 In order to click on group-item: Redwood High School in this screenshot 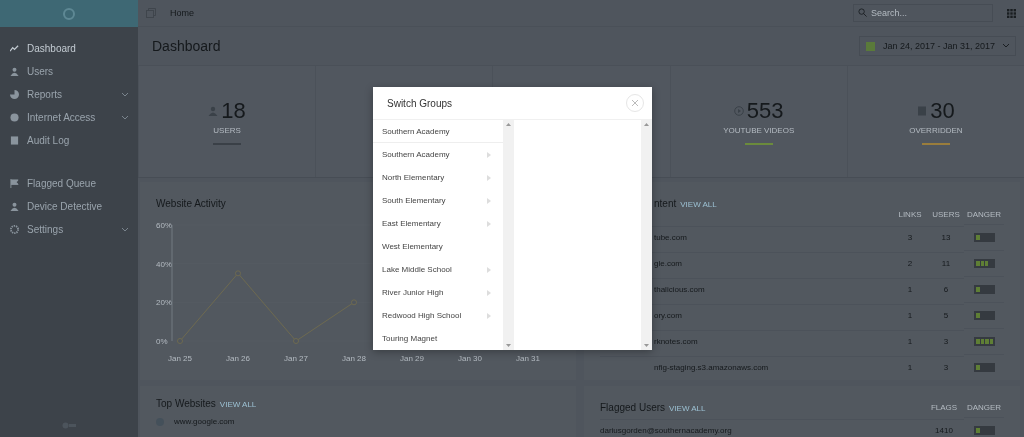, I will do `click(438, 315)`.